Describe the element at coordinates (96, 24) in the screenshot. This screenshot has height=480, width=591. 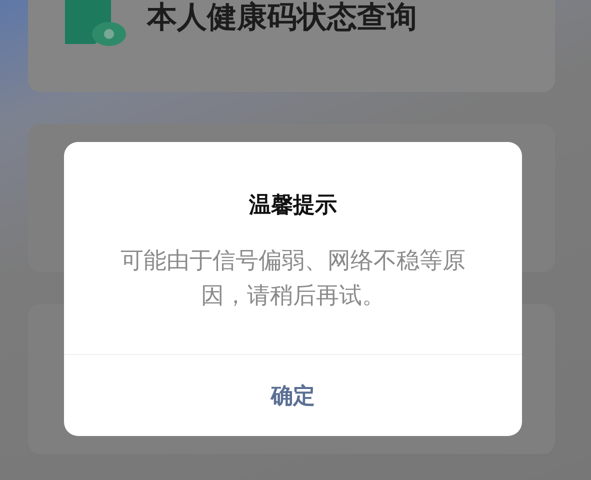
I see `document-eye-icon` at that location.